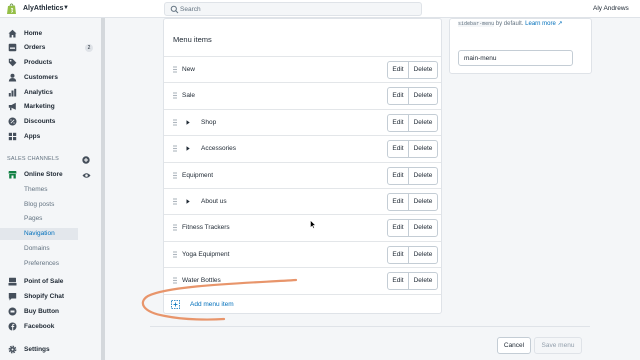 This screenshot has width=640, height=360. Describe the element at coordinates (50, 327) in the screenshot. I see `sidebar-item-facebook: Facebook` at that location.